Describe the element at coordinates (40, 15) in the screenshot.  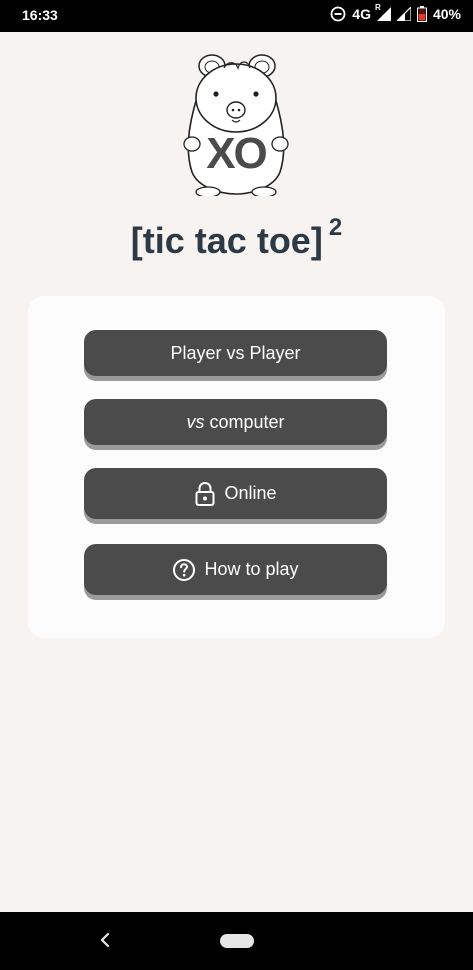
I see `status-time: 16:33` at that location.